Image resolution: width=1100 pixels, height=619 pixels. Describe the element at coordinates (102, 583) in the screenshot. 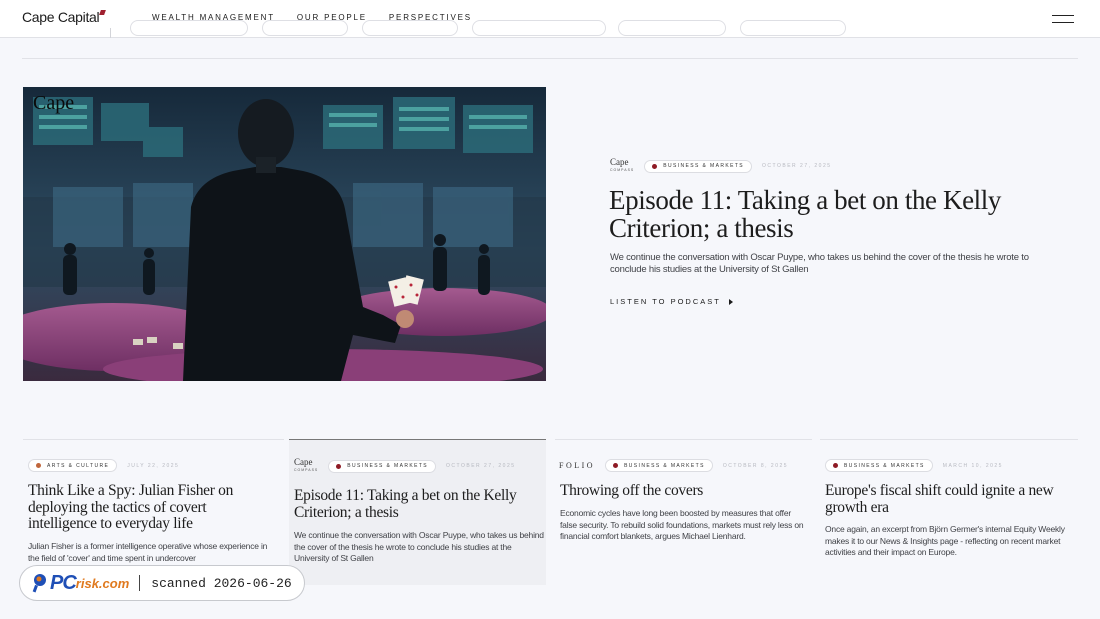

I see `pcrisk-brand-risk: risk.com` at that location.